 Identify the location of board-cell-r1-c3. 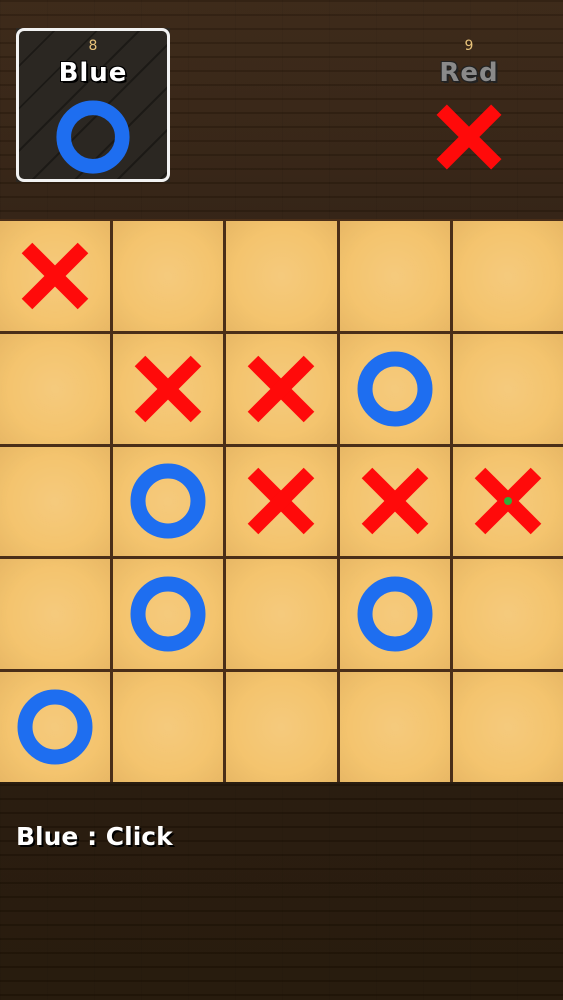
(281, 276).